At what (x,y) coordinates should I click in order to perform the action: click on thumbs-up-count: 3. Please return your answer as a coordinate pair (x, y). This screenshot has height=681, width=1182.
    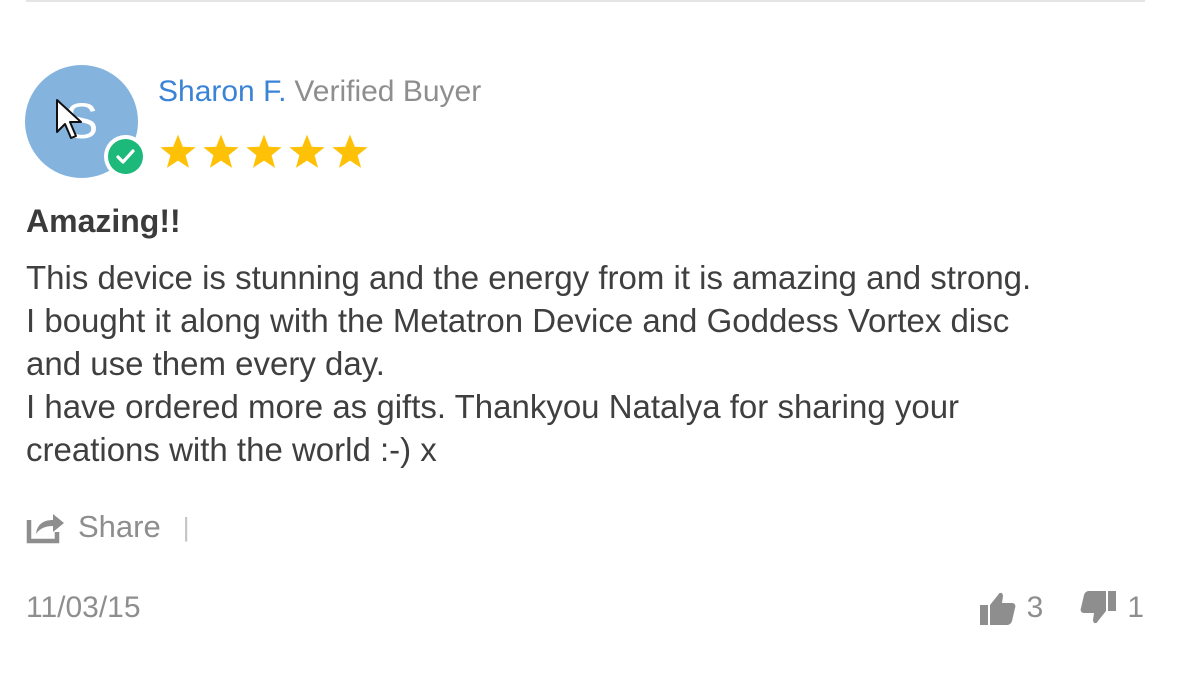
    Looking at the image, I should click on (1035, 607).